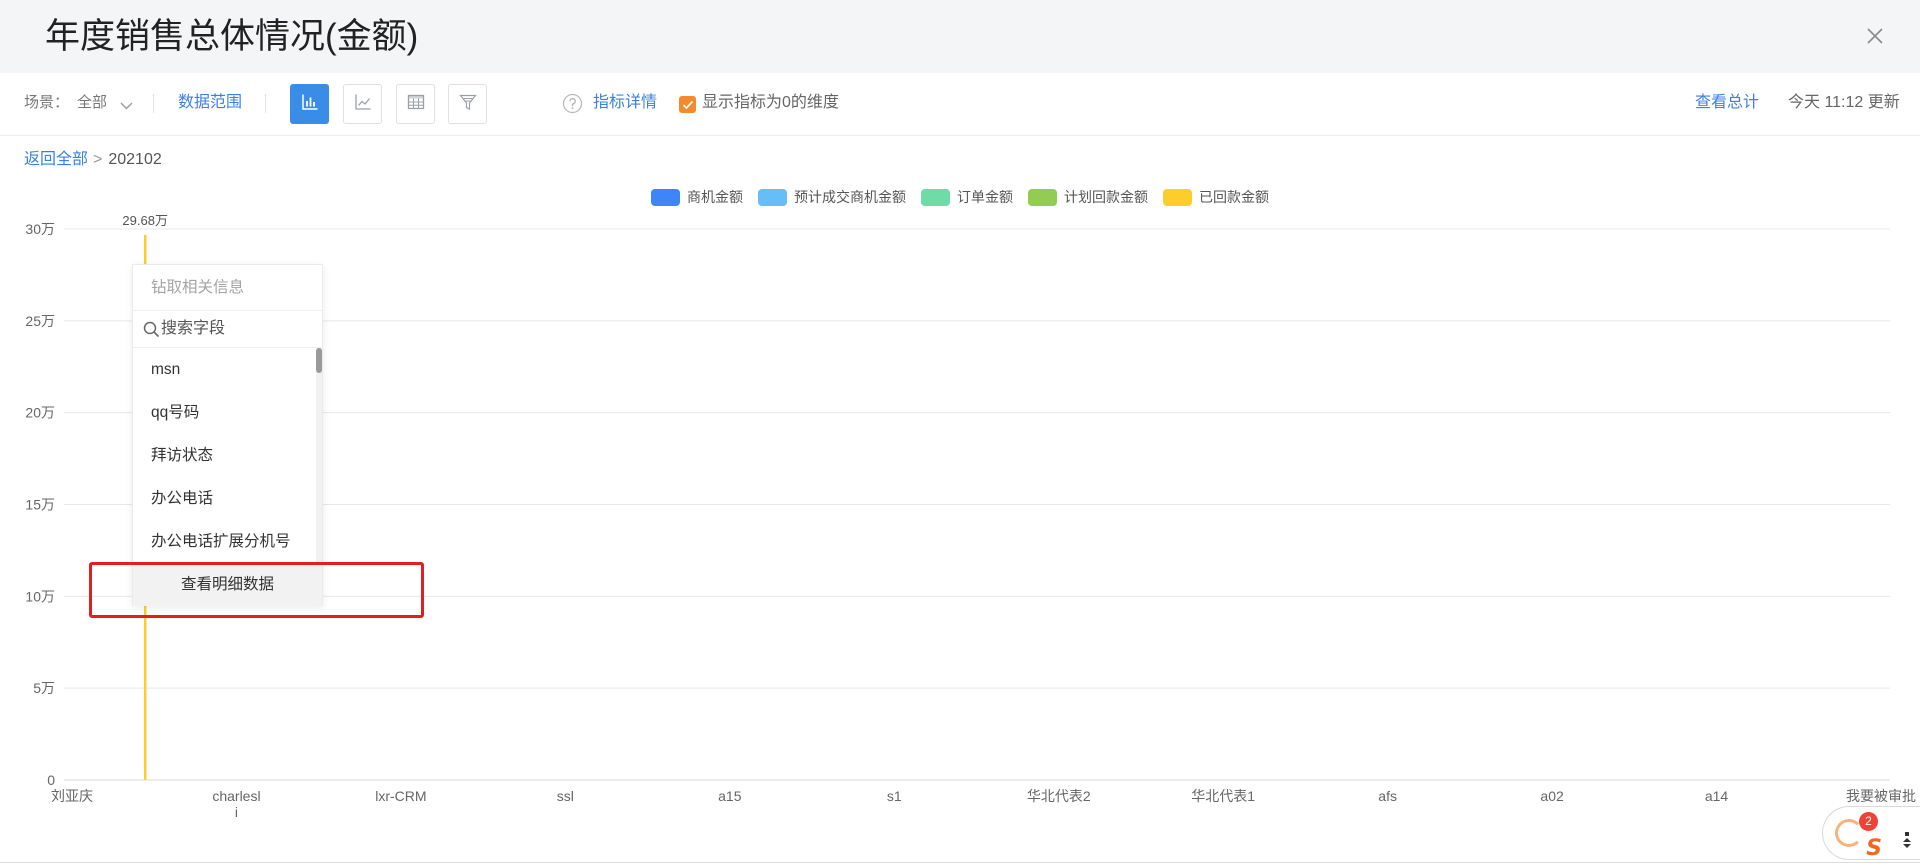 This screenshot has width=1920, height=867. I want to click on legend-item: 订单金额, so click(967, 197).